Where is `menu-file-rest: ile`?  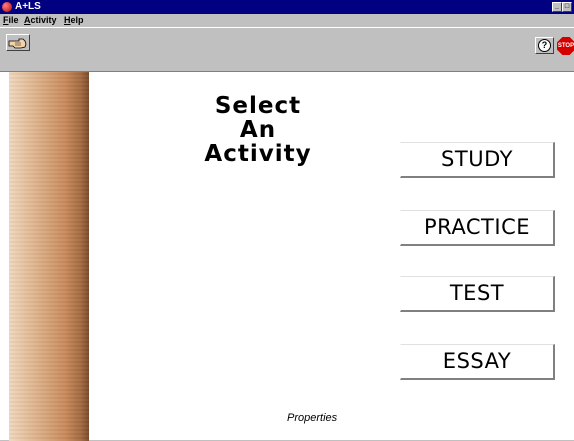
menu-file-rest: ile is located at coordinates (13, 20).